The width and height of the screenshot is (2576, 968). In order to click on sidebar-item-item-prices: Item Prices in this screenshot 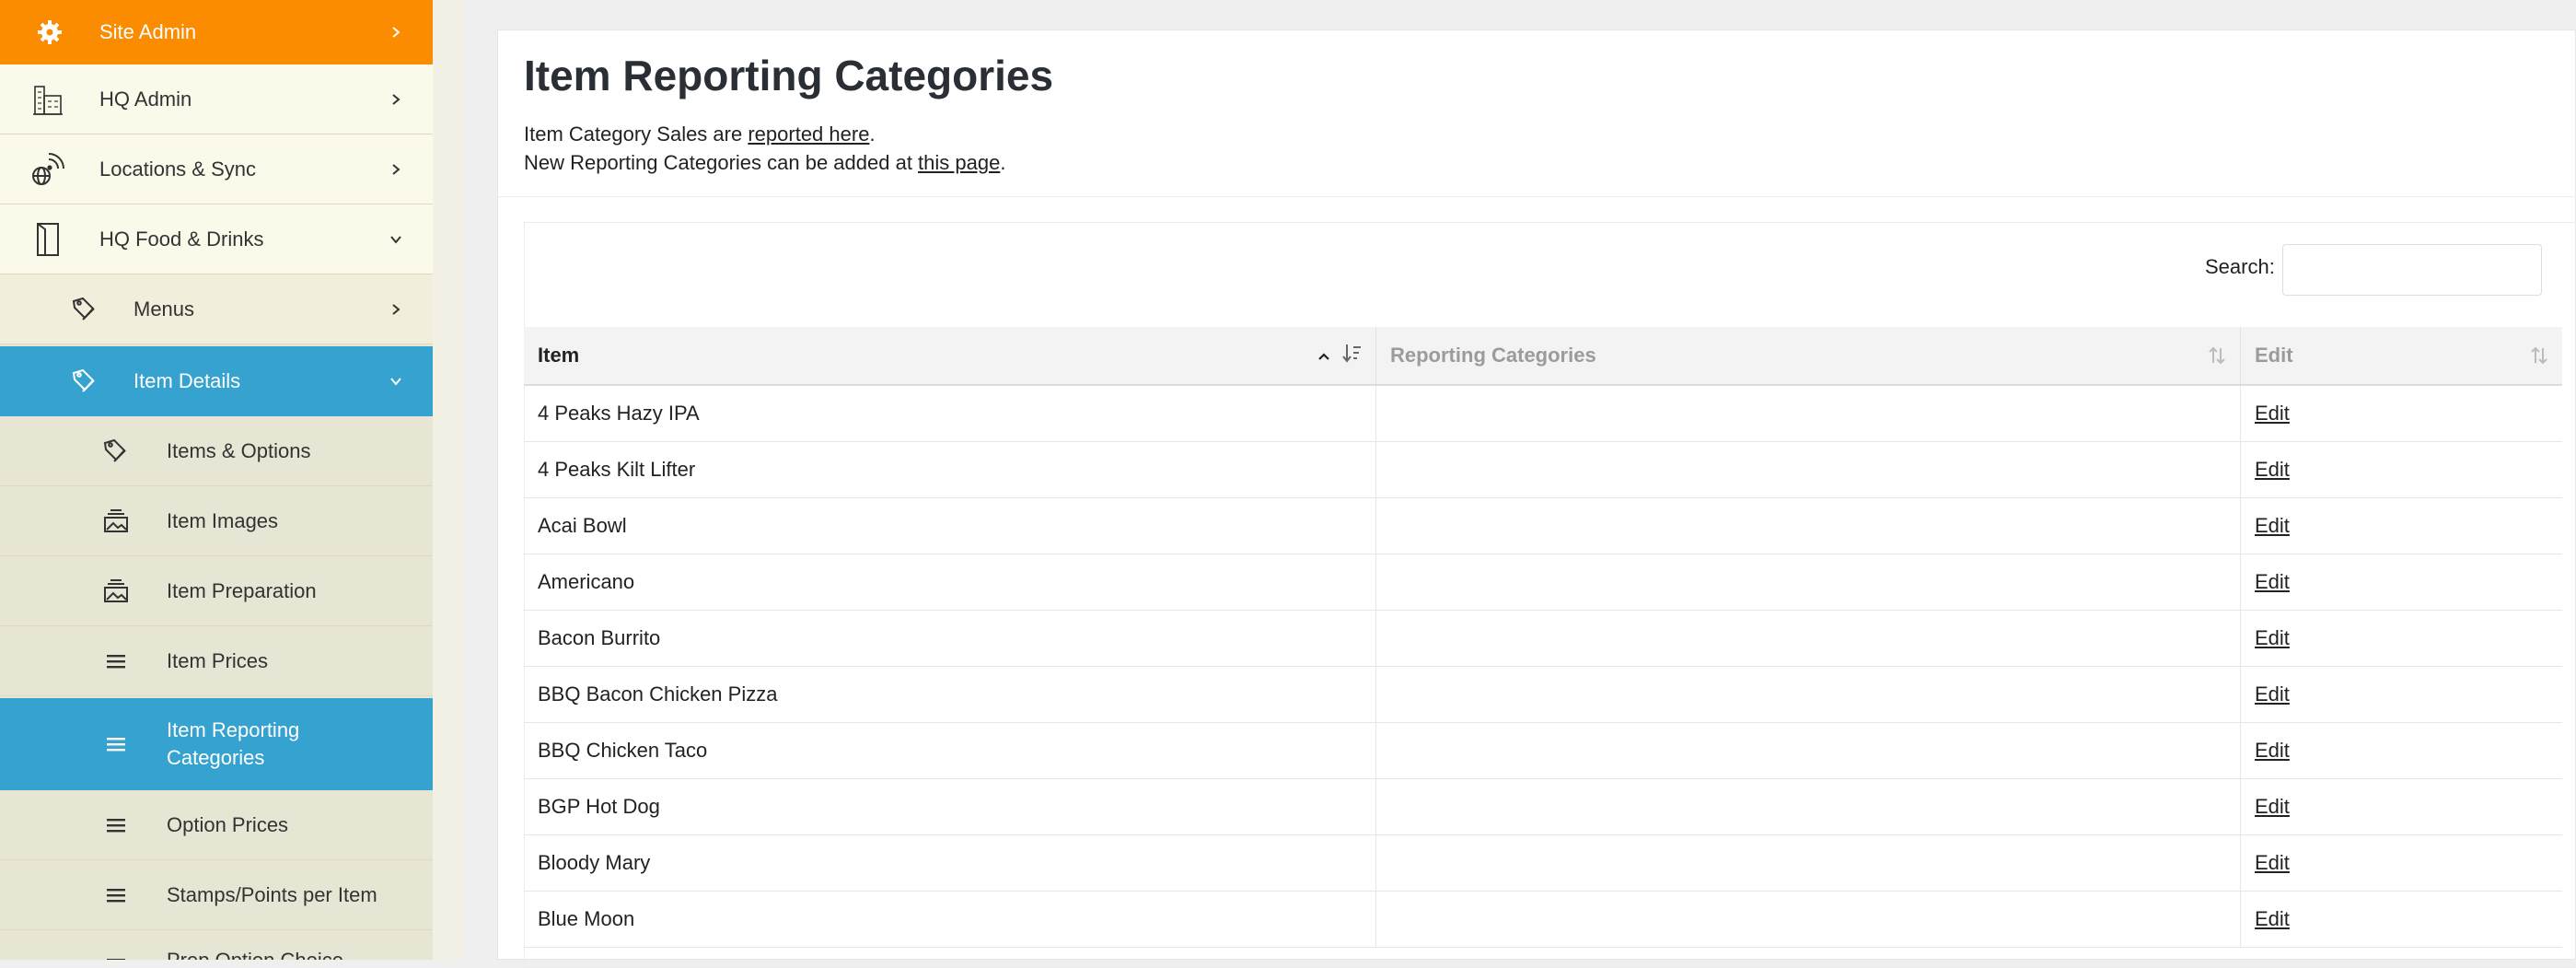, I will do `click(216, 661)`.